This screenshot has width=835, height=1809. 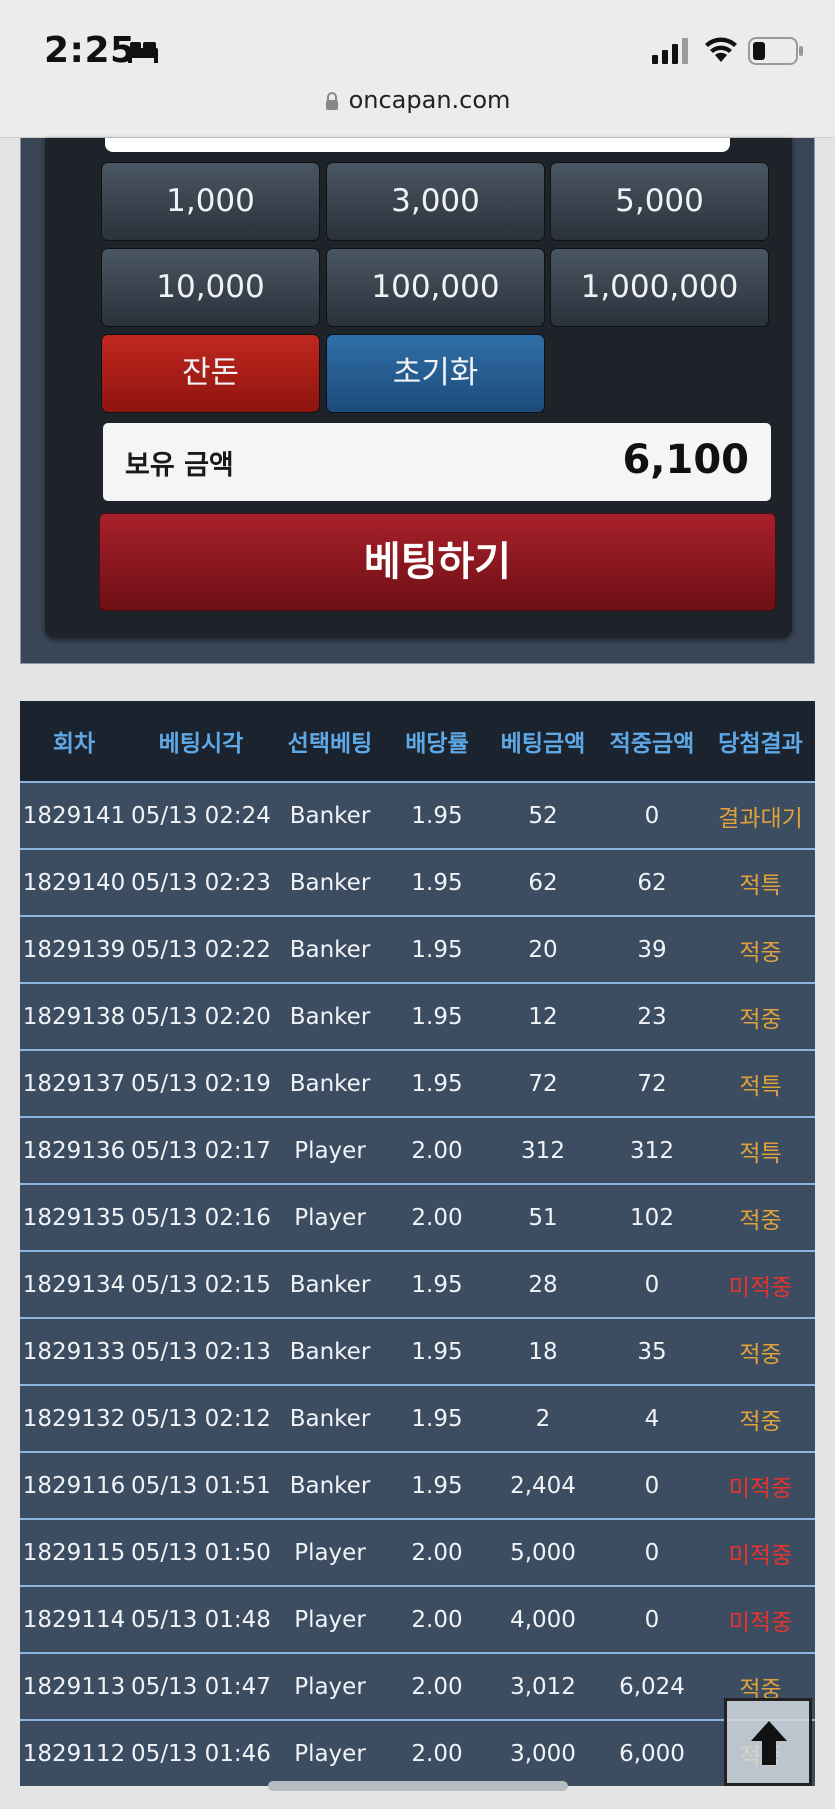 I want to click on scroll-to-top-button, so click(x=768, y=1742).